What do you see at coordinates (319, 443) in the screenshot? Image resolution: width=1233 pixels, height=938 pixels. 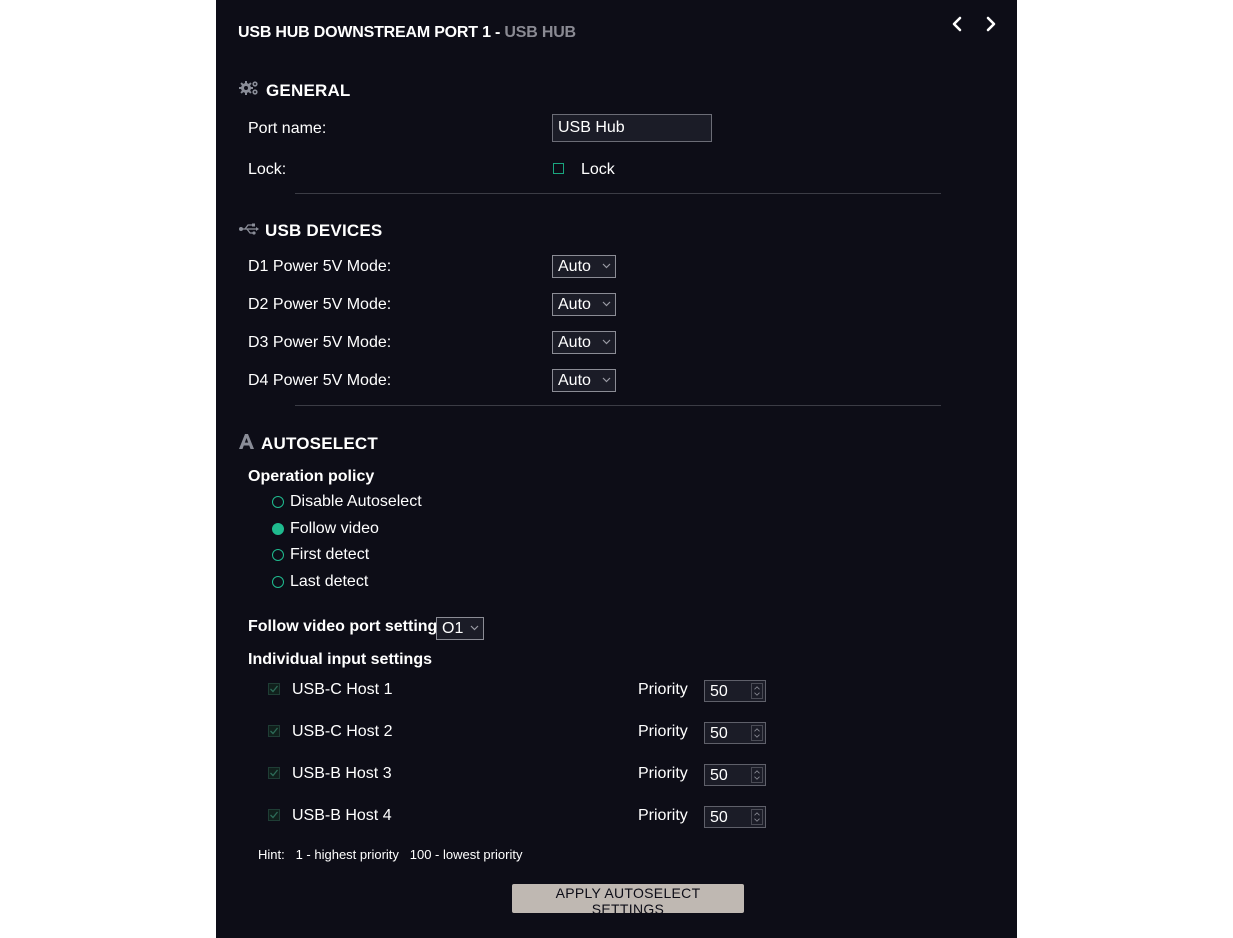 I see `autoselect-heading-text: AUTOSELECT` at bounding box center [319, 443].